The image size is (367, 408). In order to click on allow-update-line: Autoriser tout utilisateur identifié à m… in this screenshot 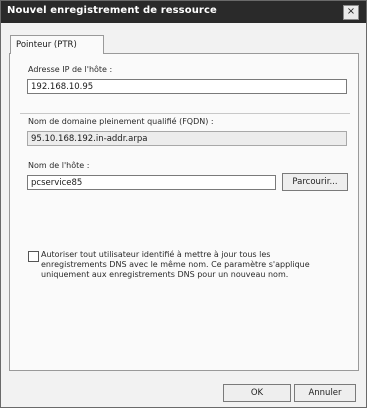, I will do `click(156, 254)`.